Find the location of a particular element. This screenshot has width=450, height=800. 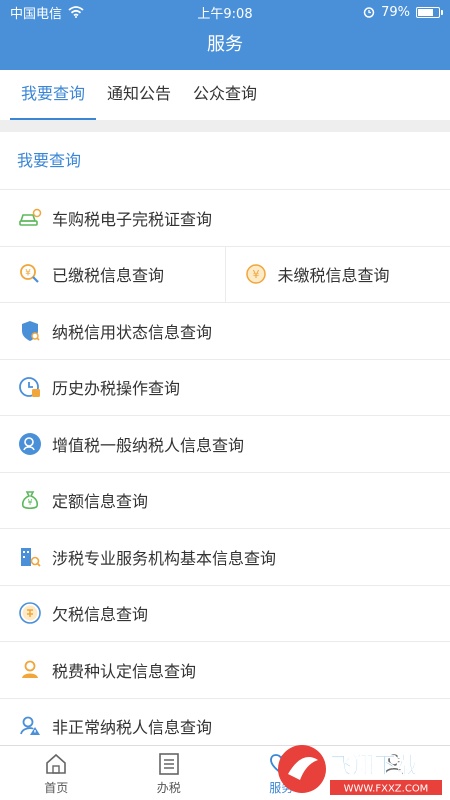

status-bar: 中国电信 上午9:08 79% is located at coordinates (225, 12).